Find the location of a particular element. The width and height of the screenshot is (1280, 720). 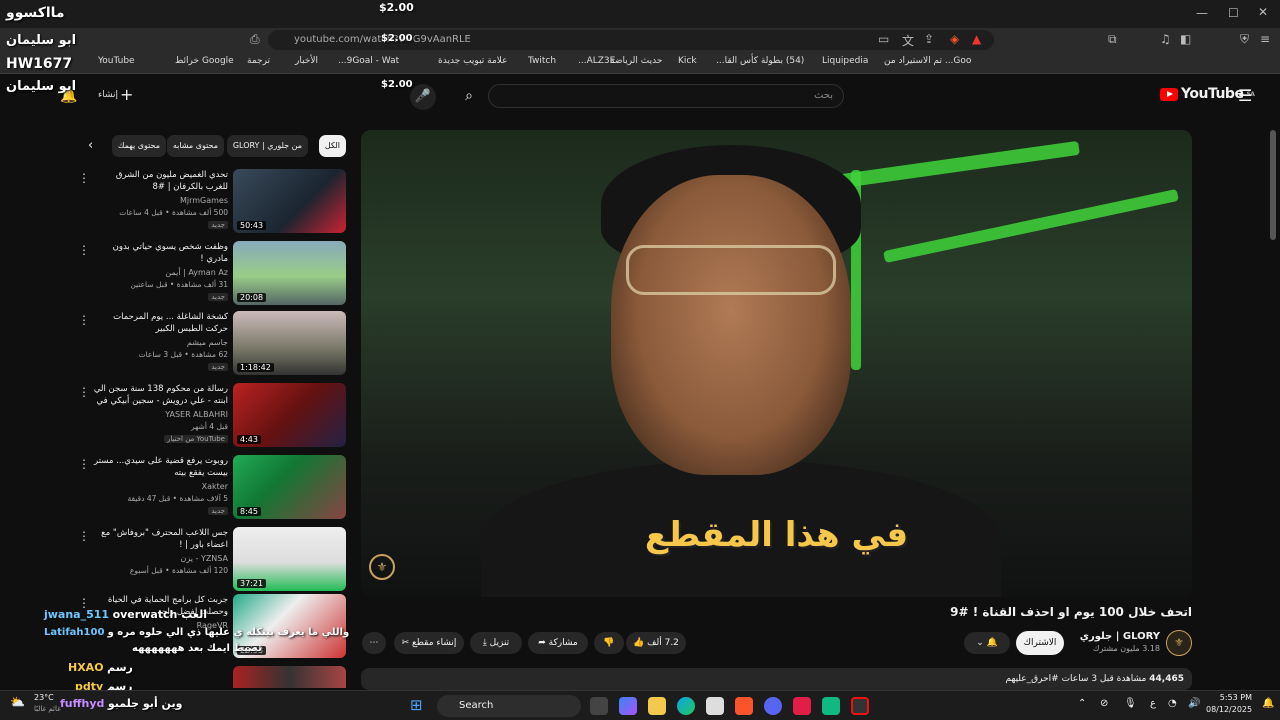

recommendation-channel: Xakter is located at coordinates (215, 486).